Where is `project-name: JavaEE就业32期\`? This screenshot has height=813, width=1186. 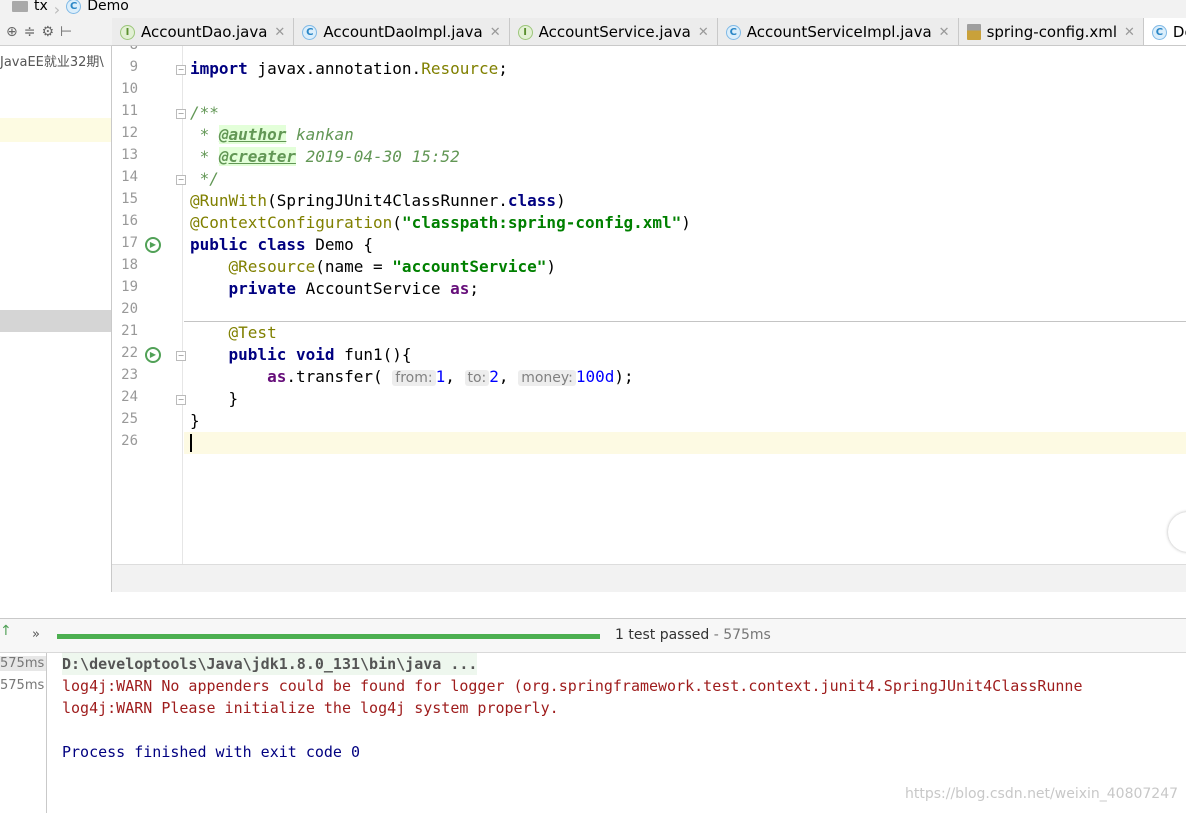 project-name: JavaEE就业32期\ is located at coordinates (52, 60).